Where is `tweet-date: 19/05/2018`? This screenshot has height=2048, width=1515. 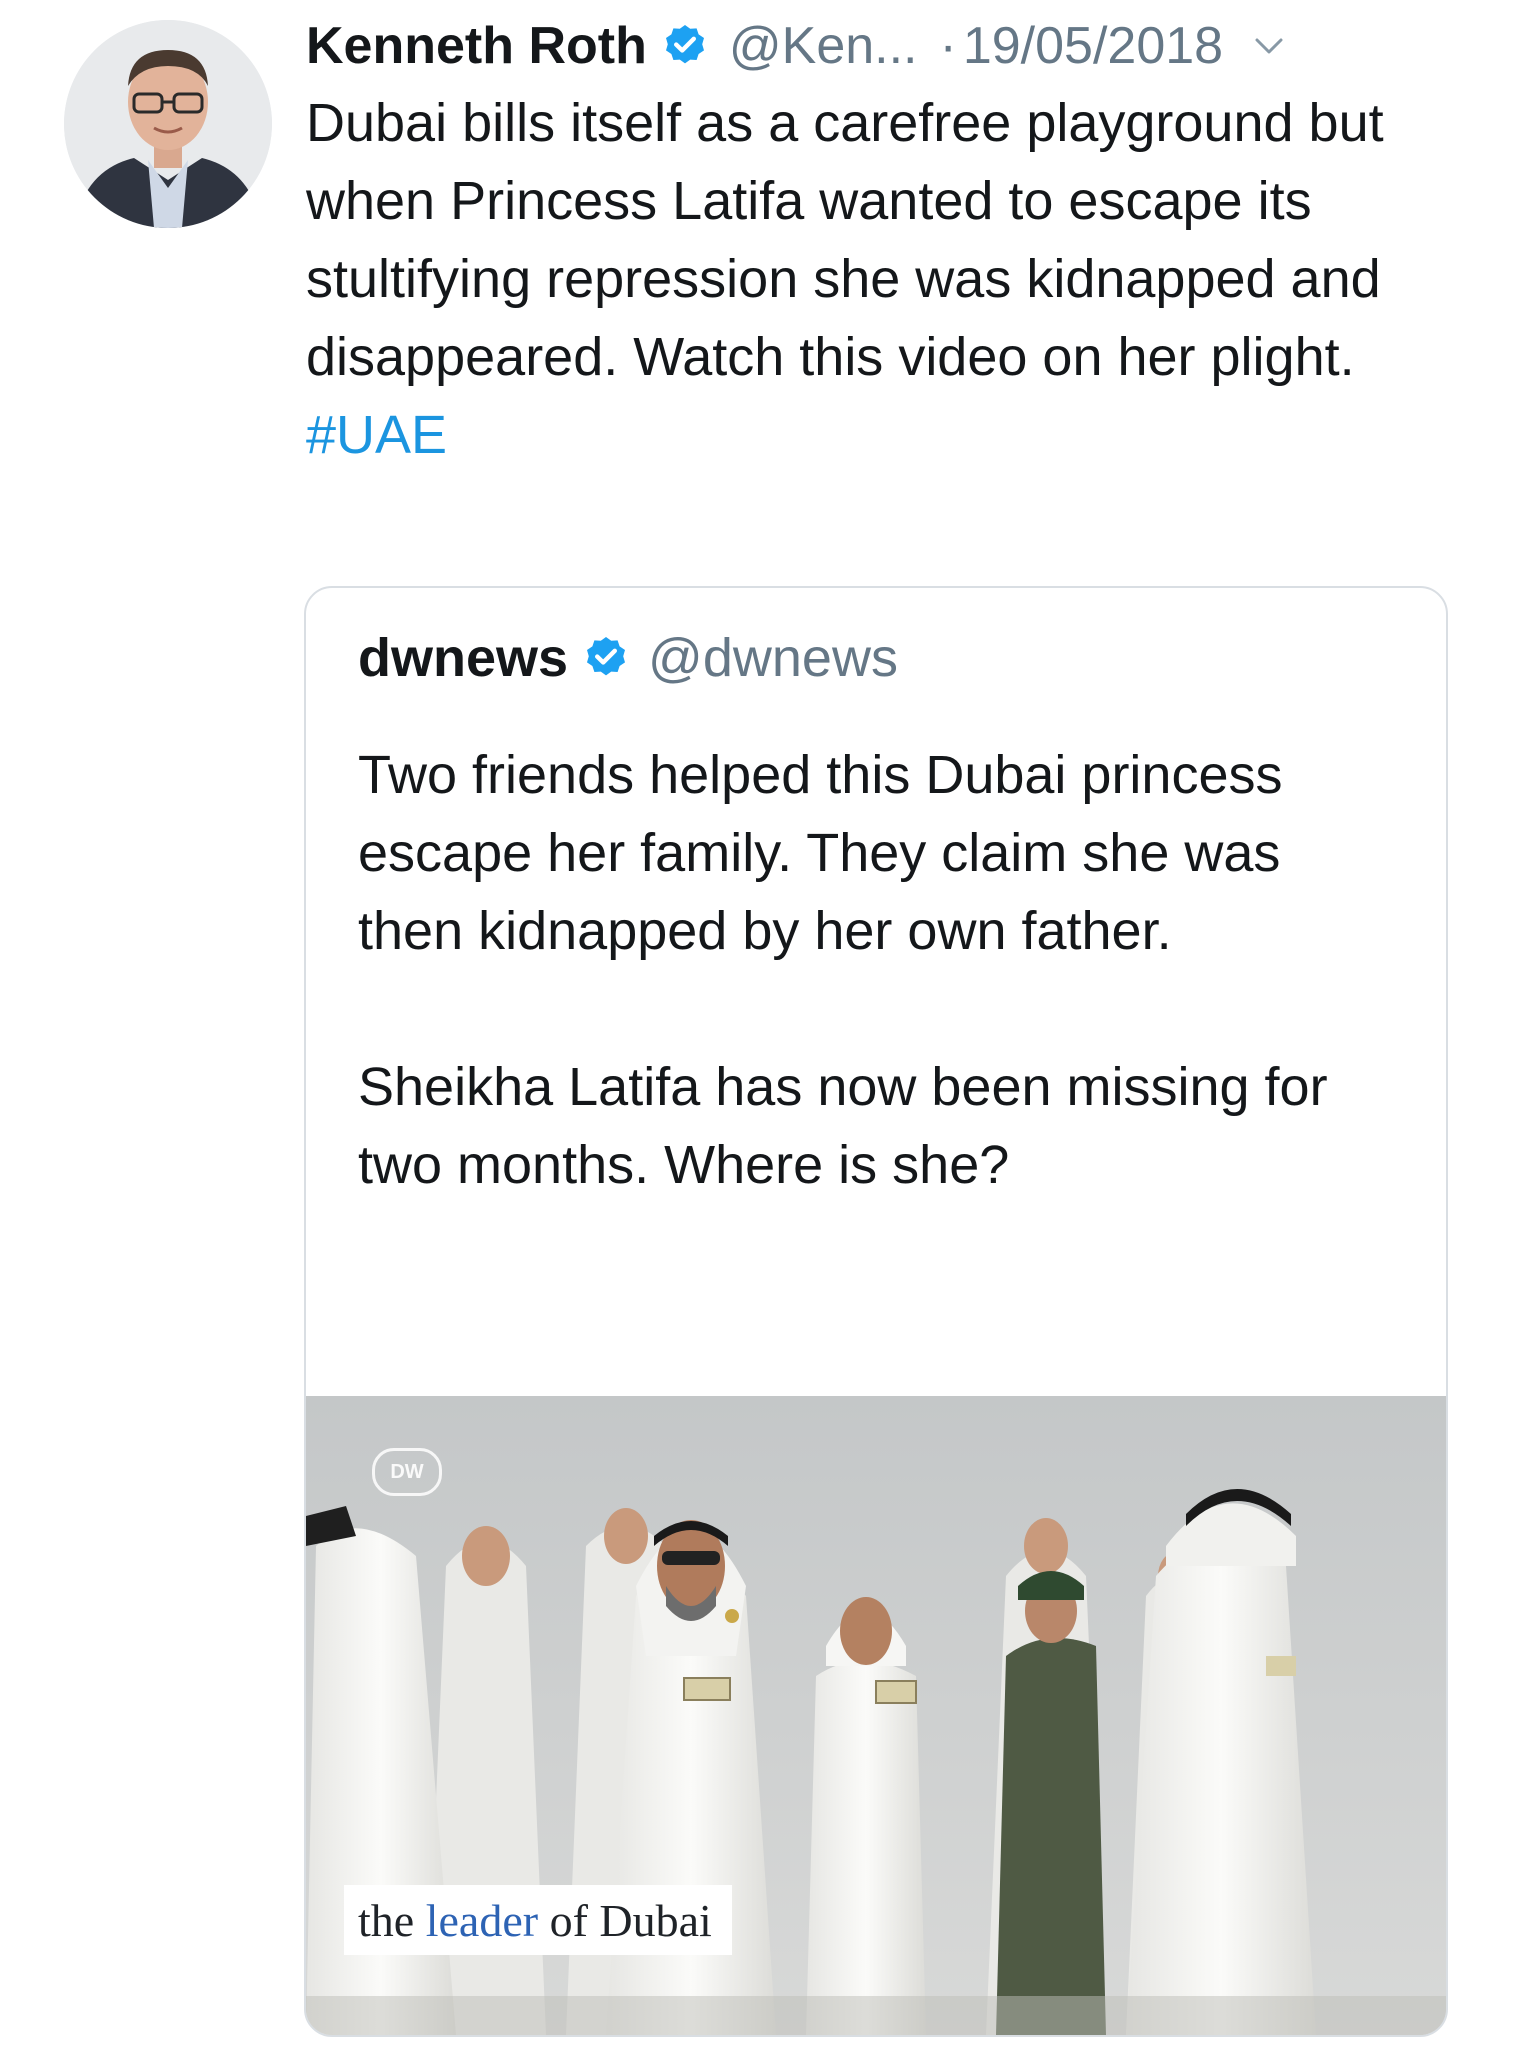
tweet-date: 19/05/2018 is located at coordinates (1093, 46).